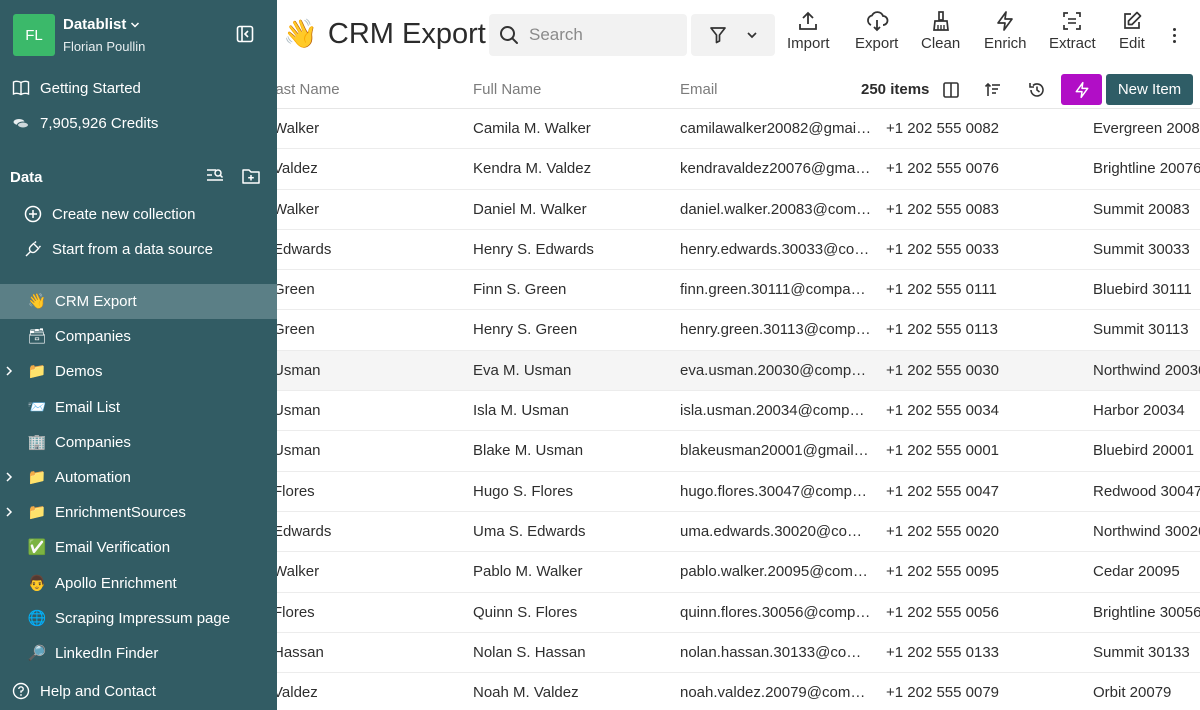 The height and width of the screenshot is (710, 1200). I want to click on sidebar-collection-item: 📁 EnrichmentSources, so click(138, 512).